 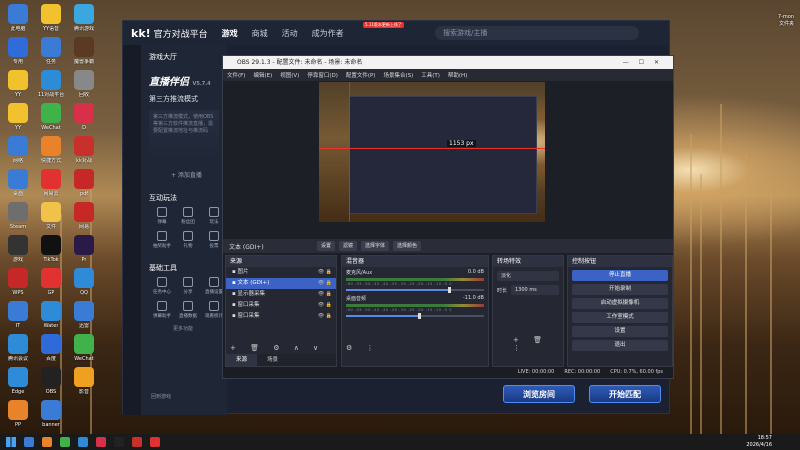 What do you see at coordinates (407, 246) in the screenshot?
I see `select-color-button: 选择颜色` at bounding box center [407, 246].